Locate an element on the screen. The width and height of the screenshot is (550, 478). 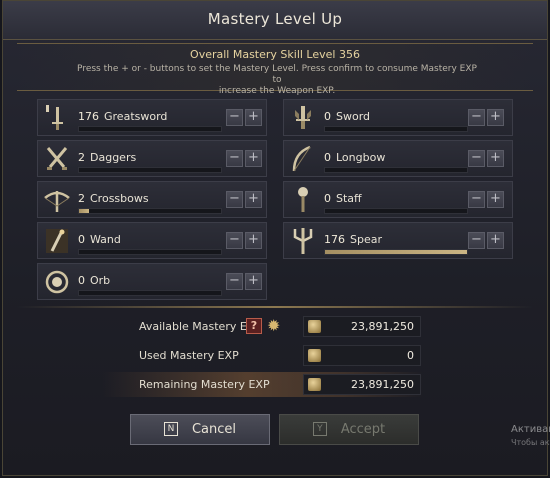
used-exp-label: Used Mastery EXP is located at coordinates (189, 355).